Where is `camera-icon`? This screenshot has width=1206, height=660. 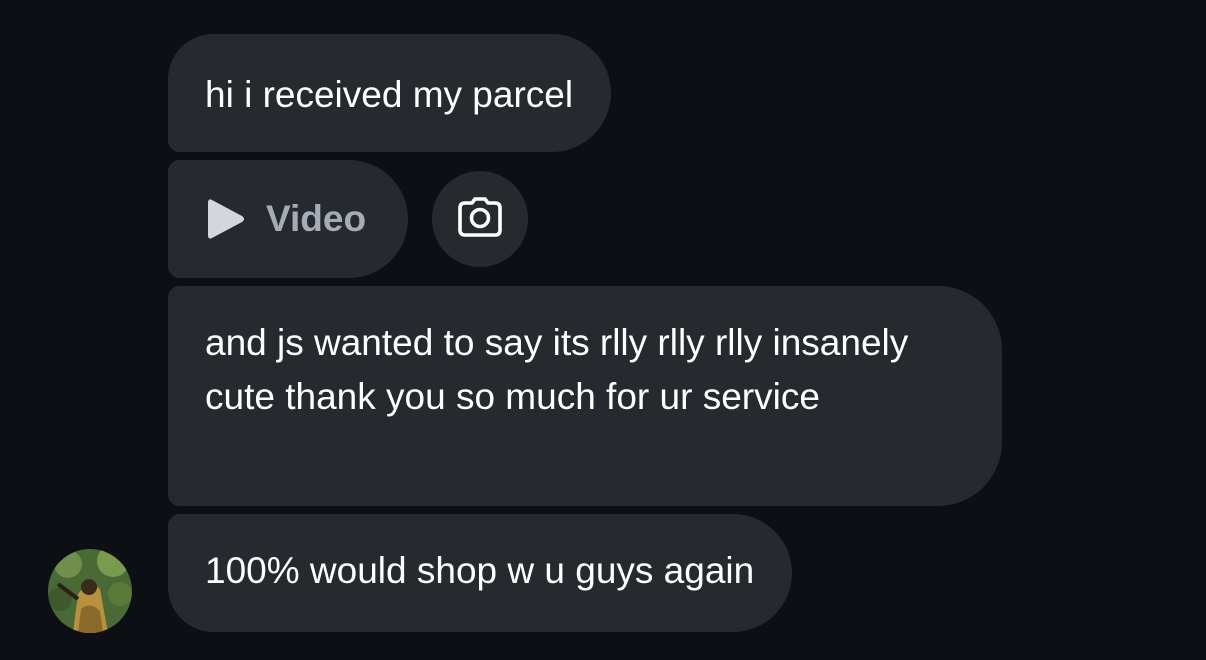
camera-icon is located at coordinates (480, 219).